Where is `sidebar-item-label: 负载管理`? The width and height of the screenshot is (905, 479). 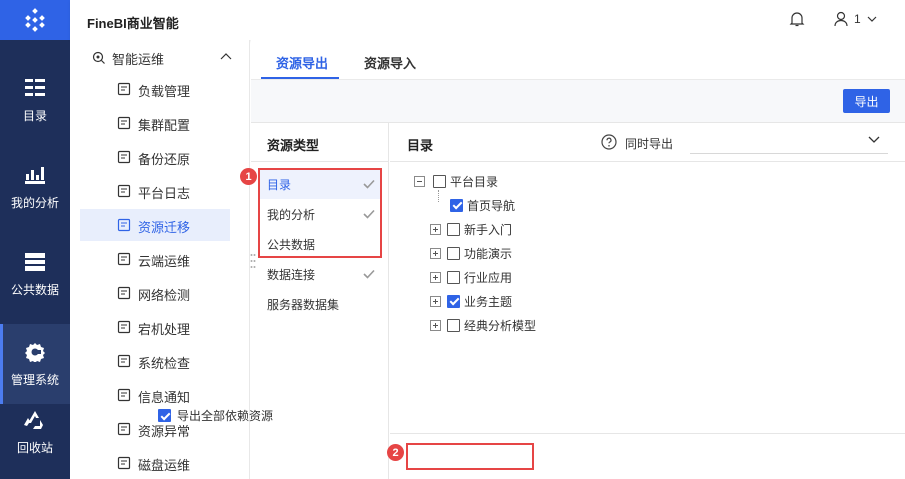 sidebar-item-label: 负载管理 is located at coordinates (164, 91).